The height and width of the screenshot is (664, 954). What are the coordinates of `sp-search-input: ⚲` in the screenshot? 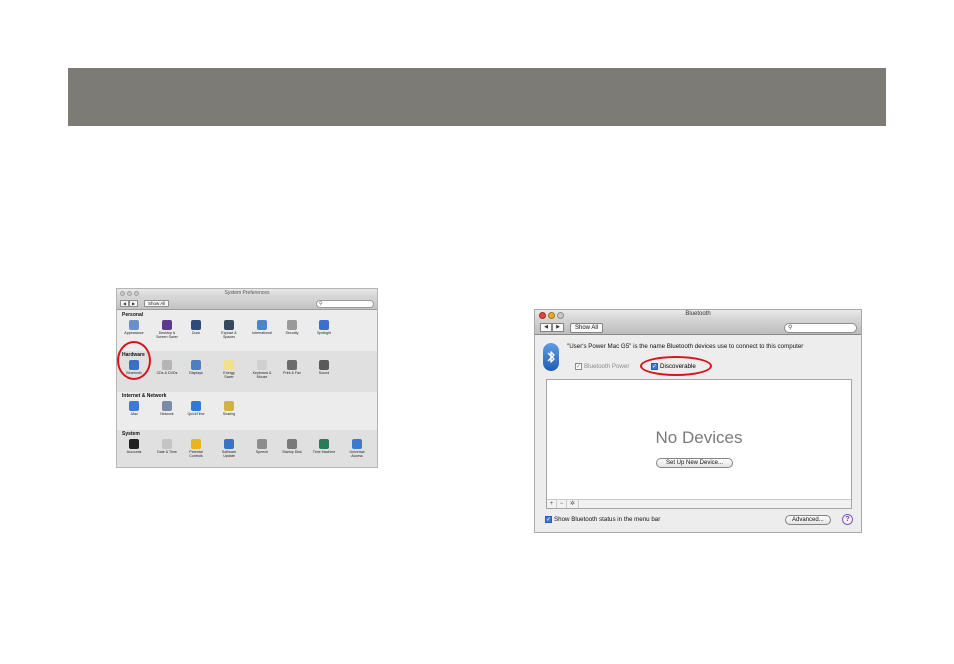 It's located at (345, 304).